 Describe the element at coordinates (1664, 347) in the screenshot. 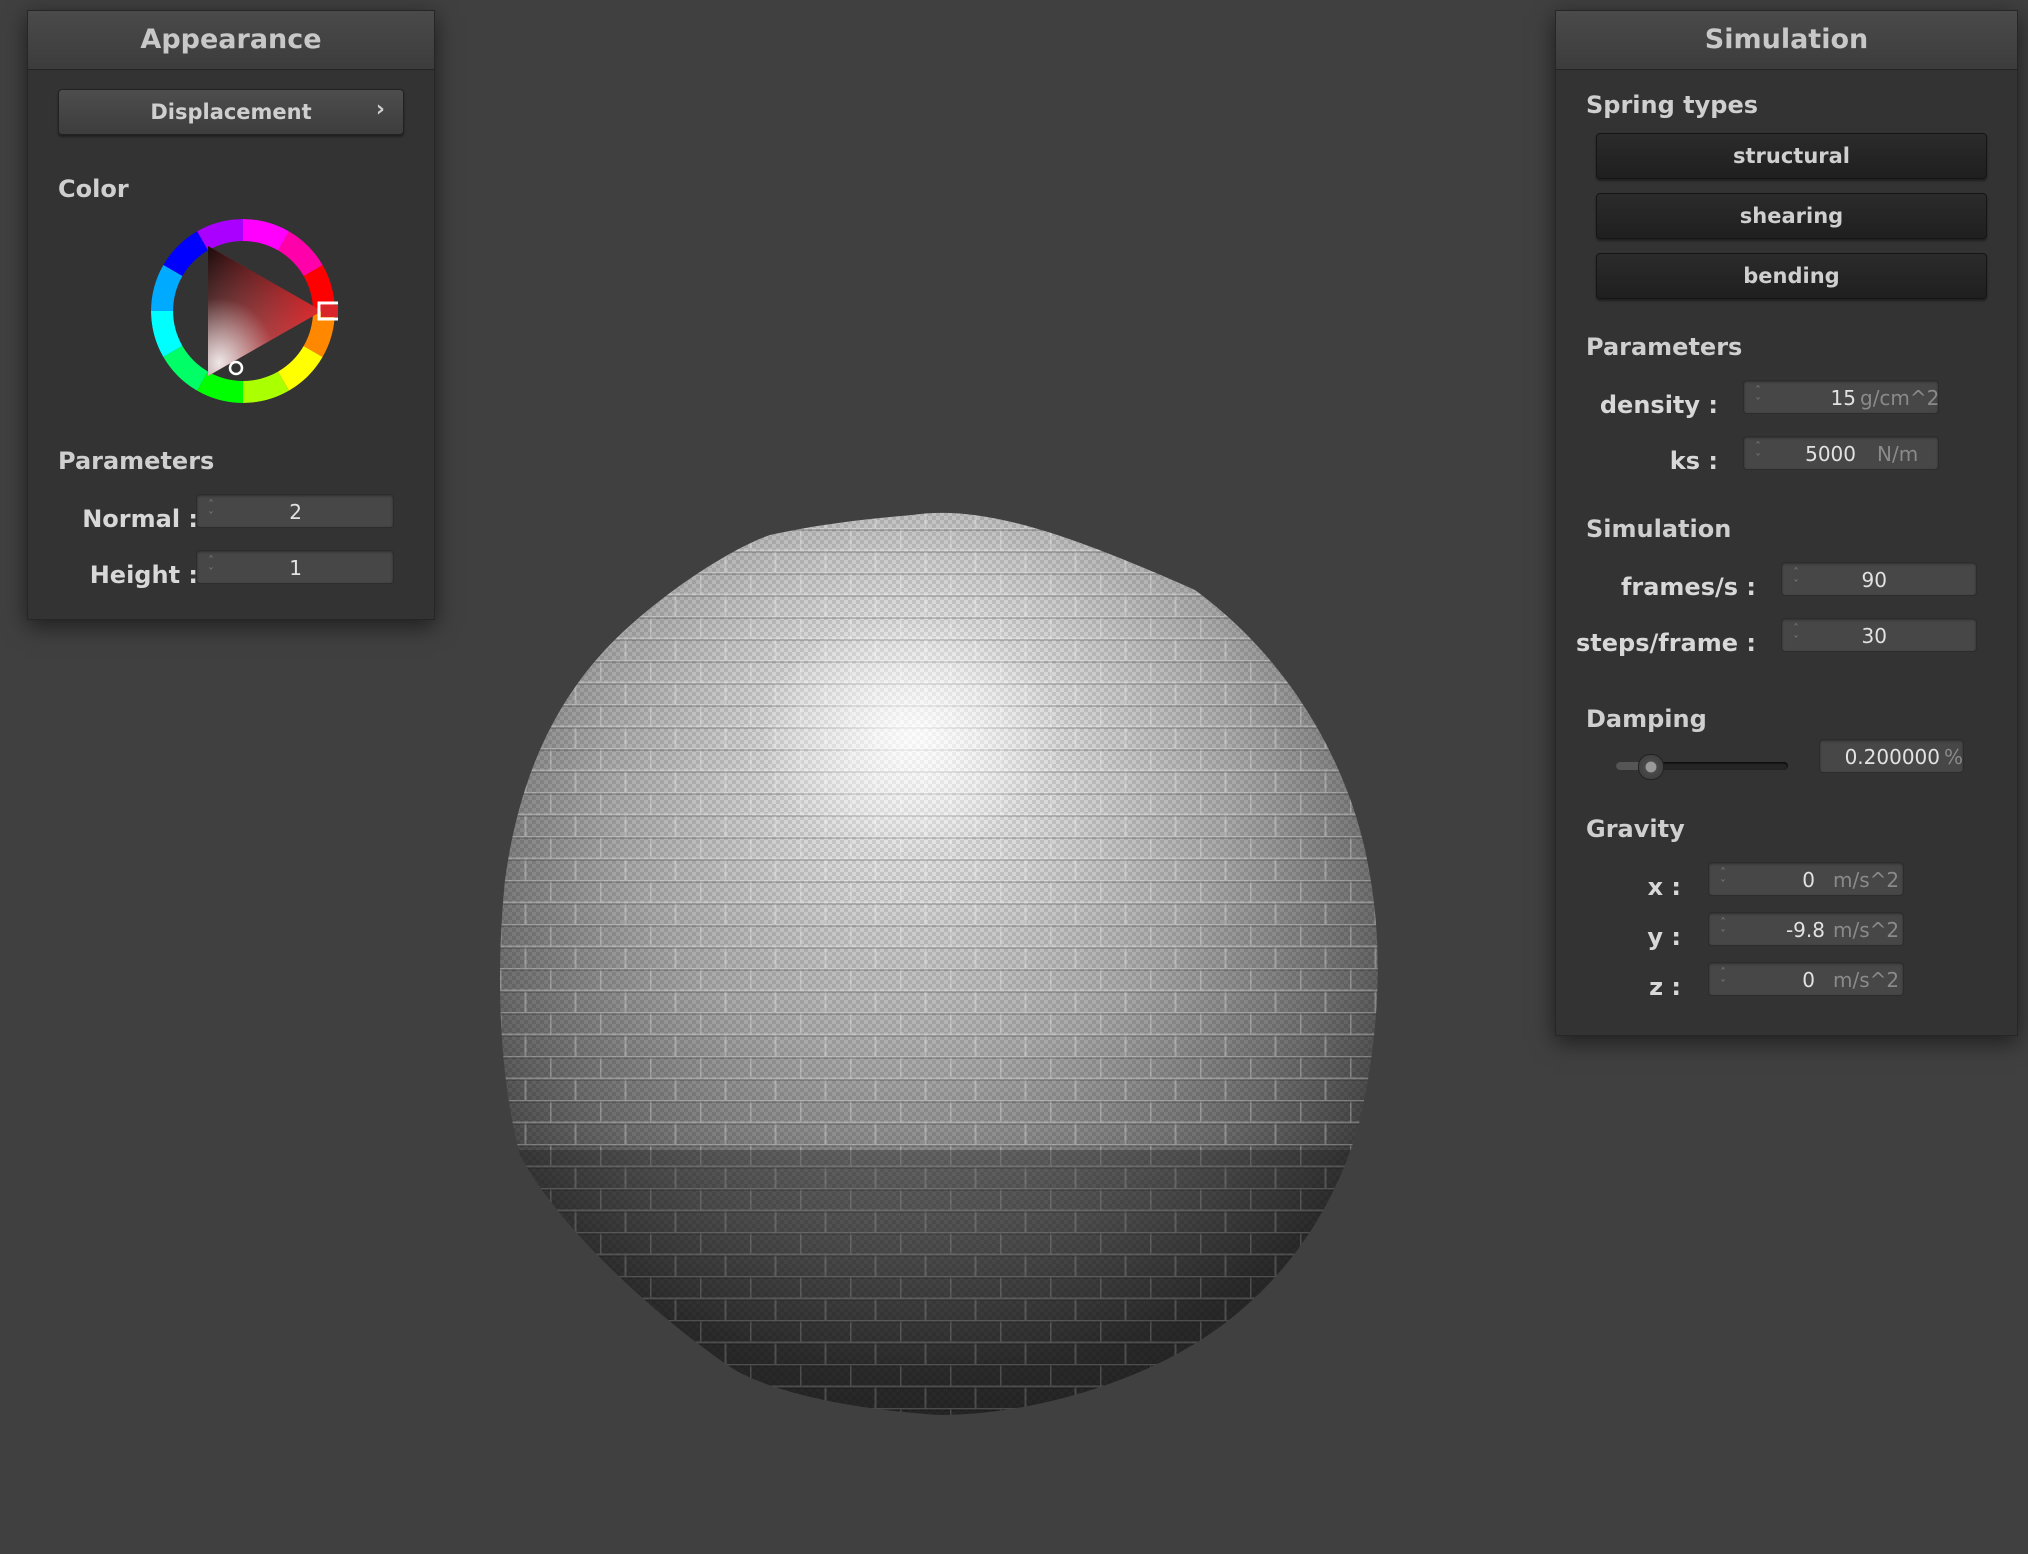

I see `sim-parameters-label: Parameters` at that location.